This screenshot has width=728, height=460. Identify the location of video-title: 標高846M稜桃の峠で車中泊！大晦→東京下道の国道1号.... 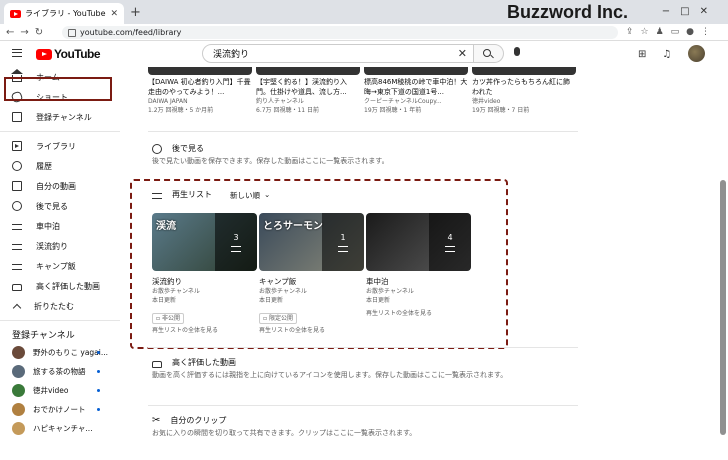
(416, 87).